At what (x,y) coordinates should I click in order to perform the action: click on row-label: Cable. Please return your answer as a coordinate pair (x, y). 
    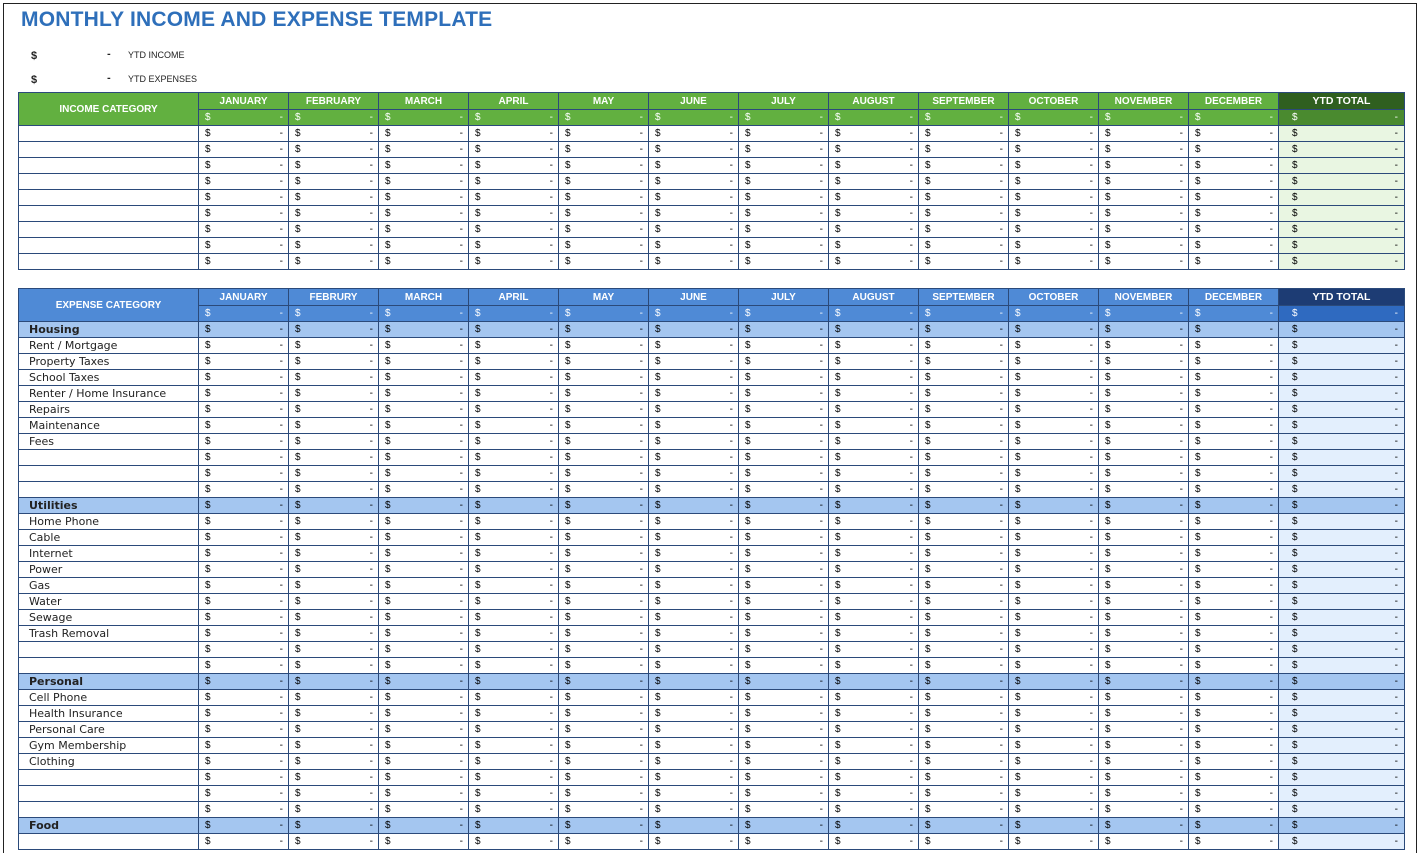
    Looking at the image, I should click on (108, 537).